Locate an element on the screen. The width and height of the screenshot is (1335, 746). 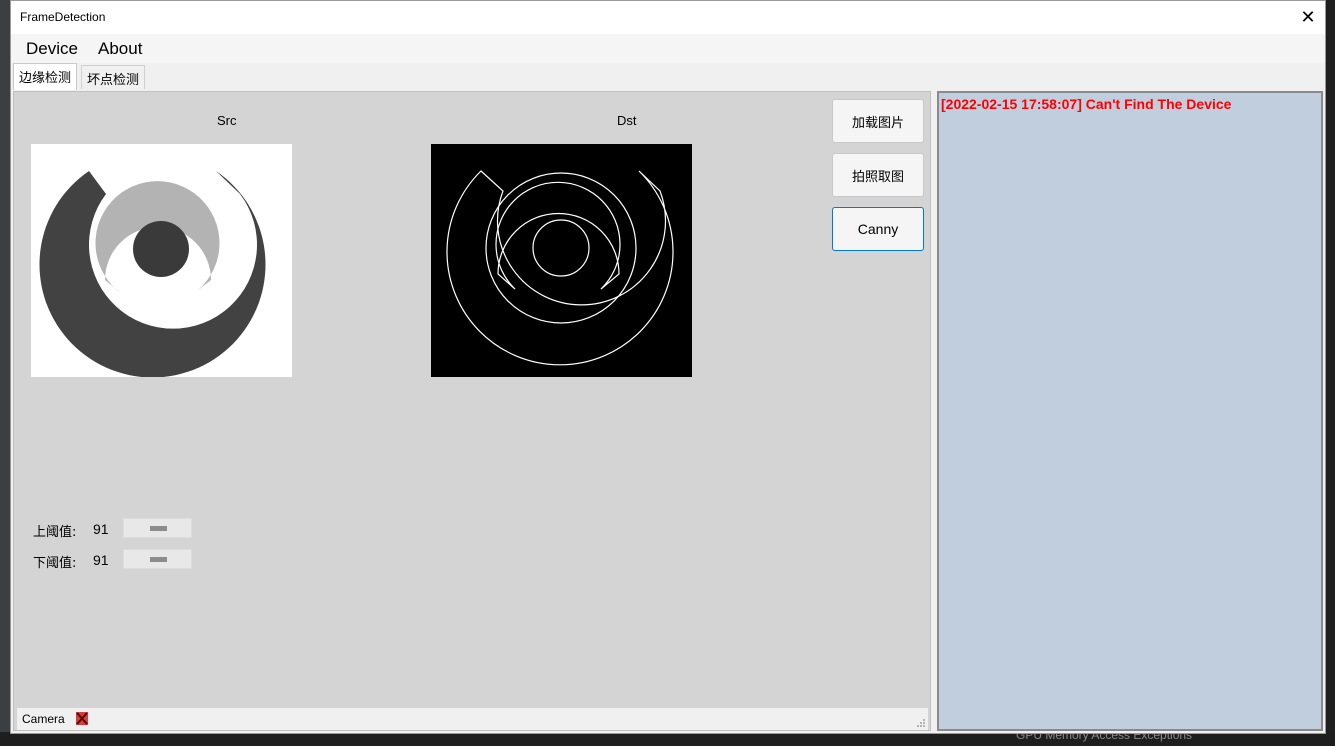
dst-image is located at coordinates (561, 260).